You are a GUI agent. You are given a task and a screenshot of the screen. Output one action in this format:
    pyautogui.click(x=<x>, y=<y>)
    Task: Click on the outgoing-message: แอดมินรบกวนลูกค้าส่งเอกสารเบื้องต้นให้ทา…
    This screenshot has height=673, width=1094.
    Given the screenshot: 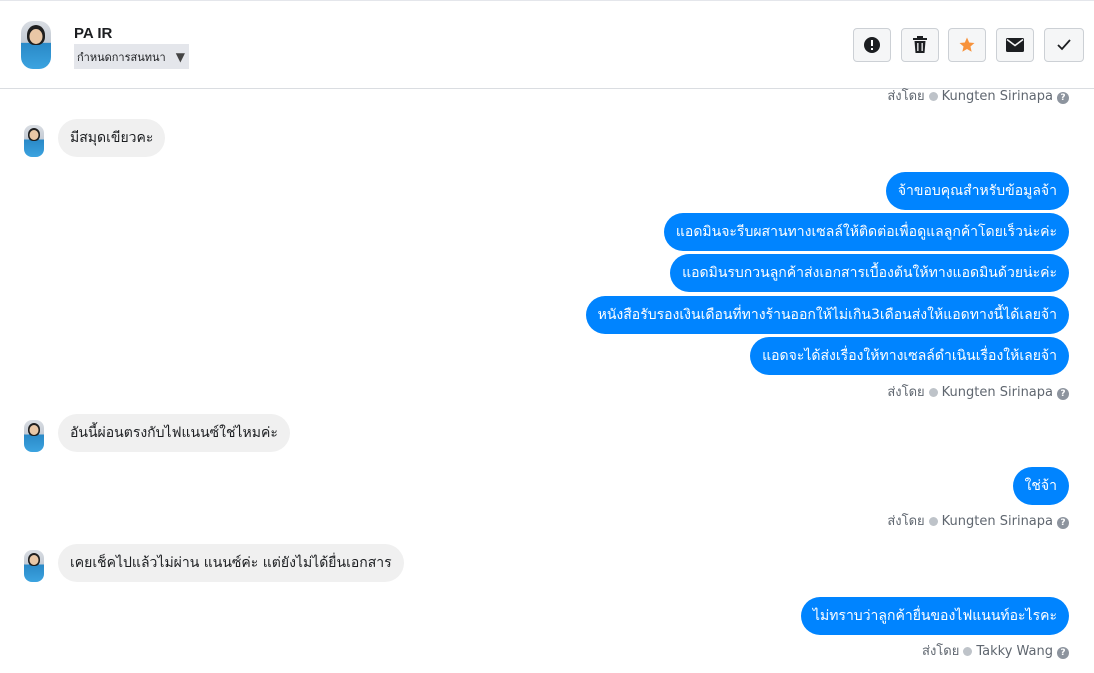 What is the action you would take?
    pyautogui.click(x=869, y=273)
    